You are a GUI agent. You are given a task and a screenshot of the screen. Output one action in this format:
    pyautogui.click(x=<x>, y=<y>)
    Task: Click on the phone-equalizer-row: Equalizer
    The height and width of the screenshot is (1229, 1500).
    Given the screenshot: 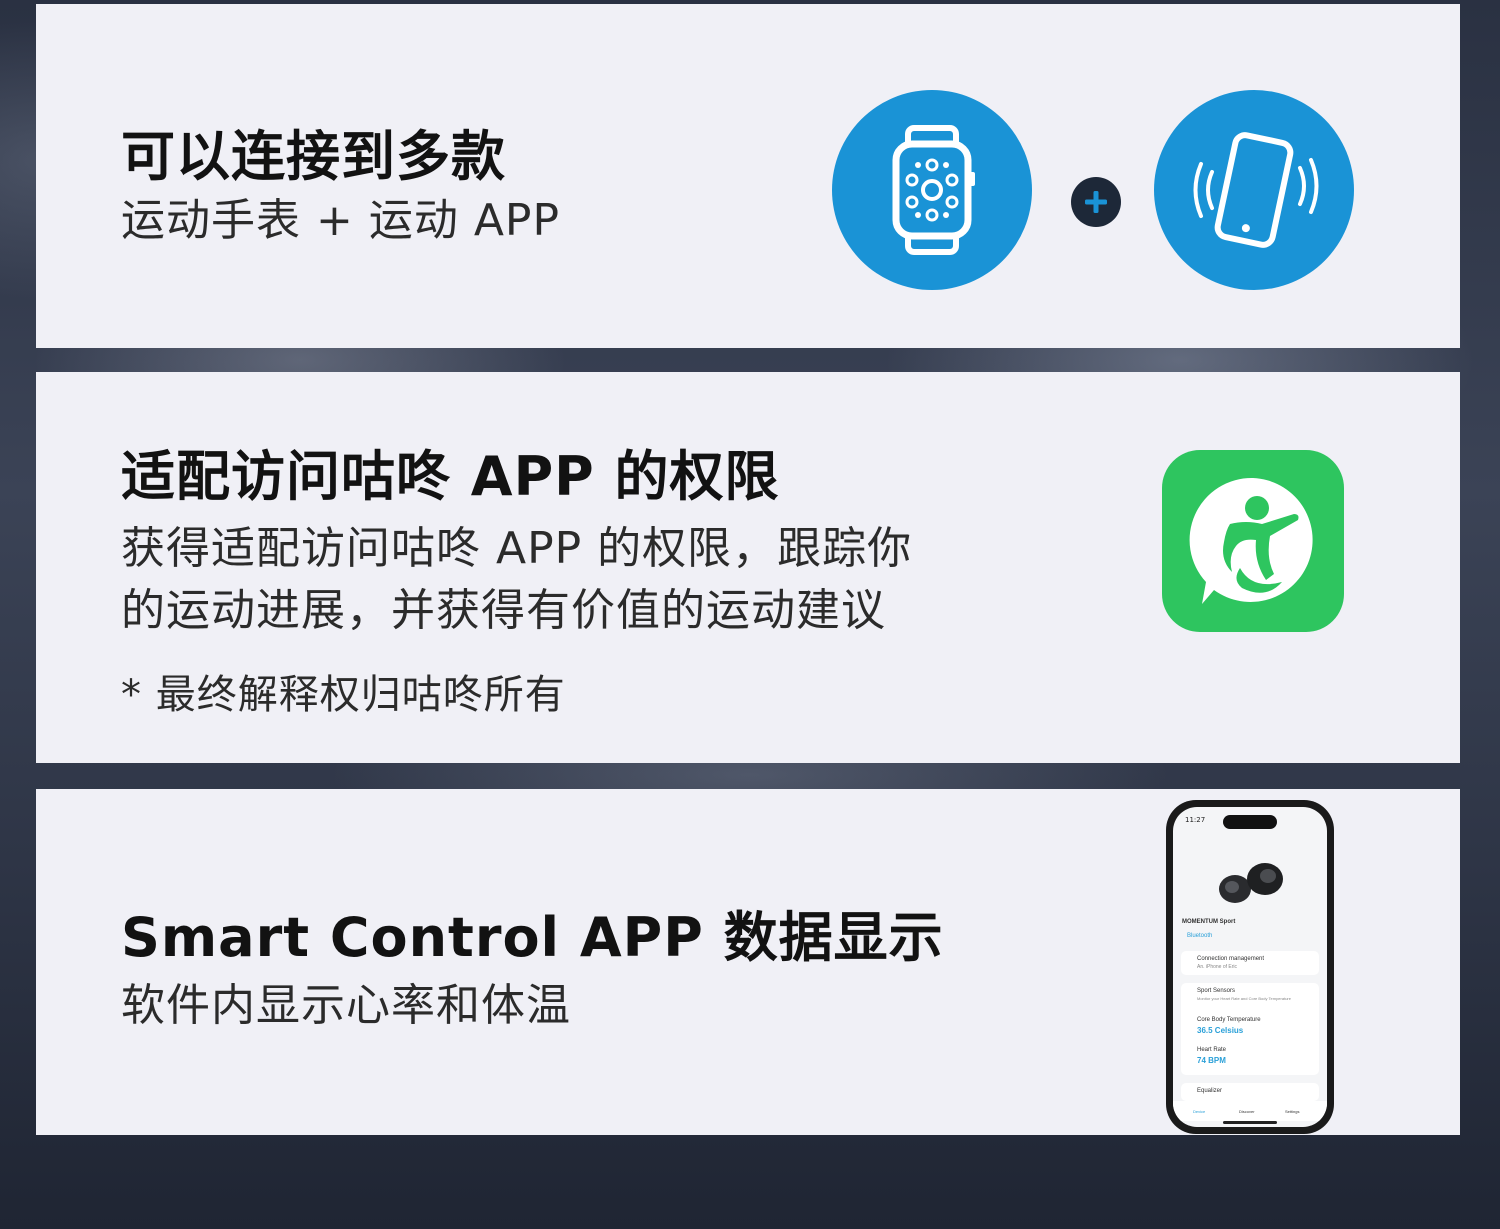 What is the action you would take?
    pyautogui.click(x=1250, y=1092)
    